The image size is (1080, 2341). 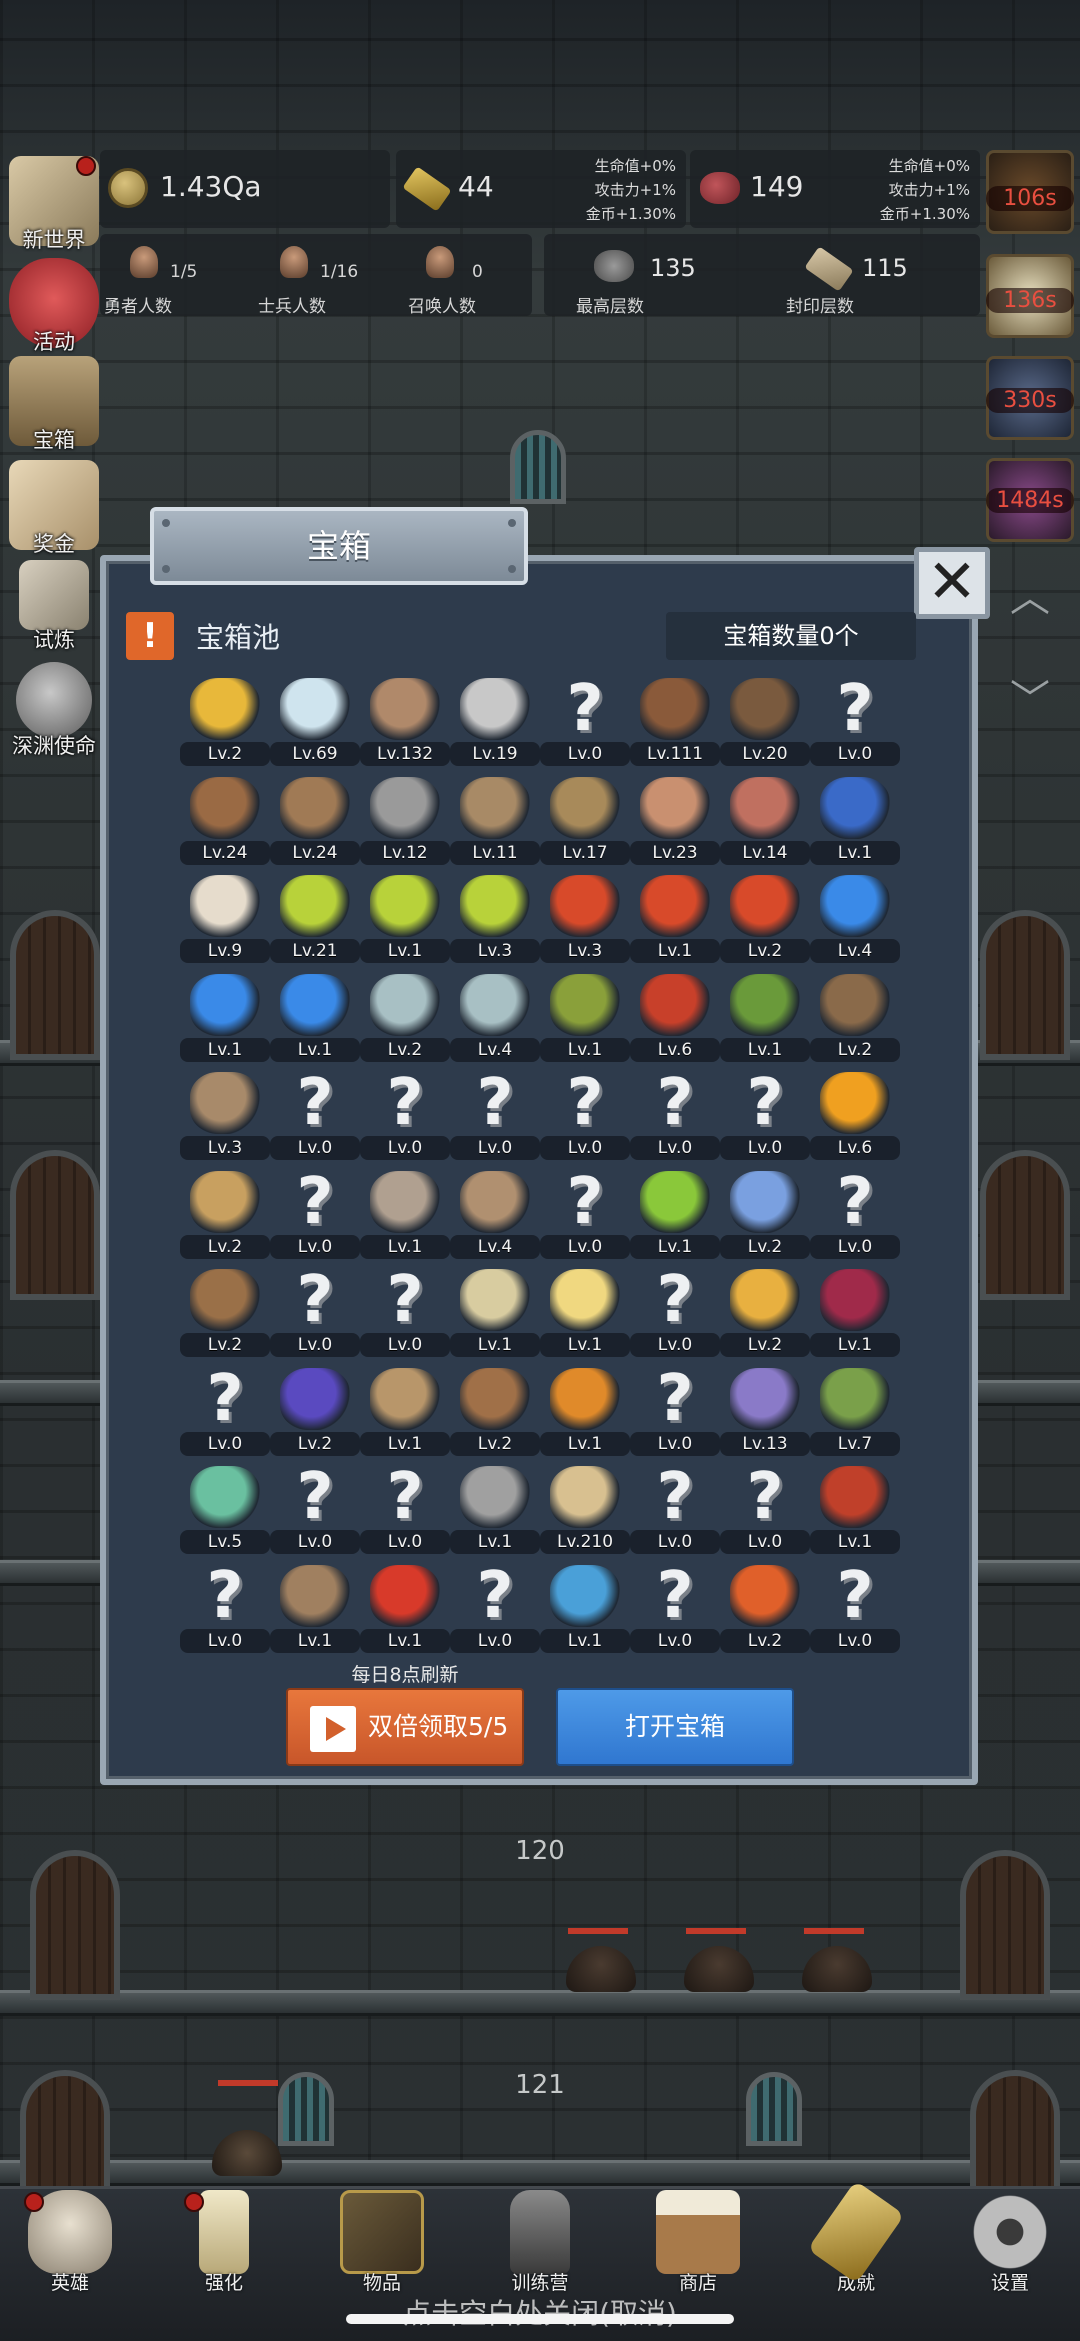 I want to click on item-slot: Lv.12, so click(x=405, y=823).